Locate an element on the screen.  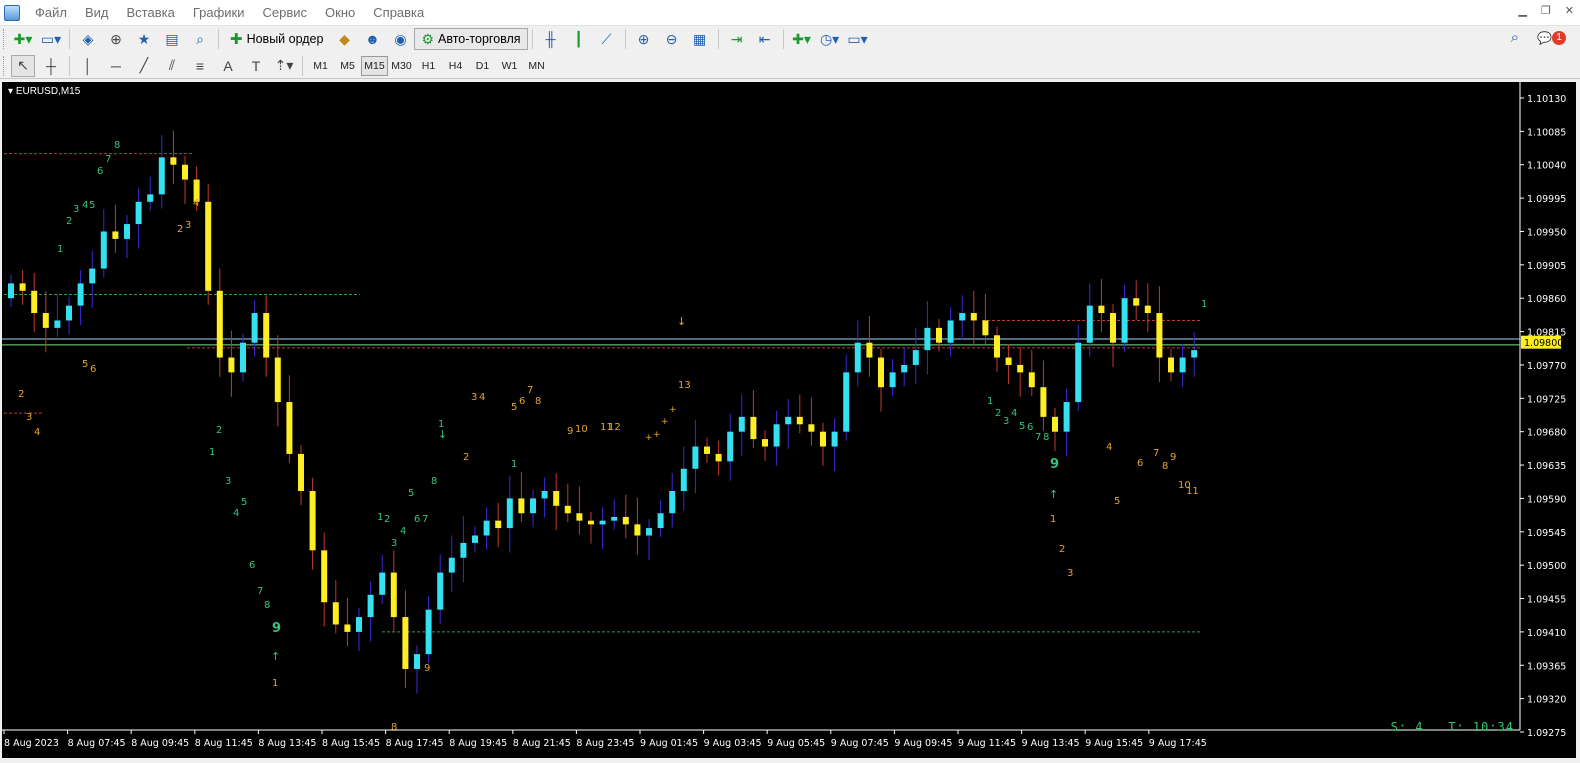
crosshair-icon: ┼ is located at coordinates (51, 66).